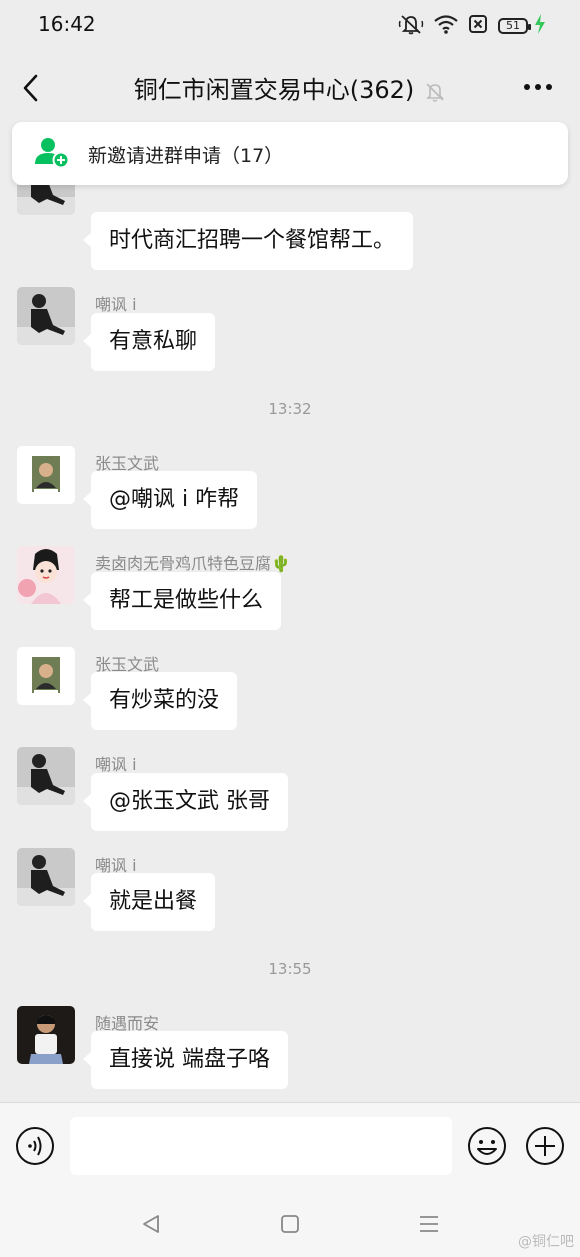  I want to click on more-button, so click(538, 87).